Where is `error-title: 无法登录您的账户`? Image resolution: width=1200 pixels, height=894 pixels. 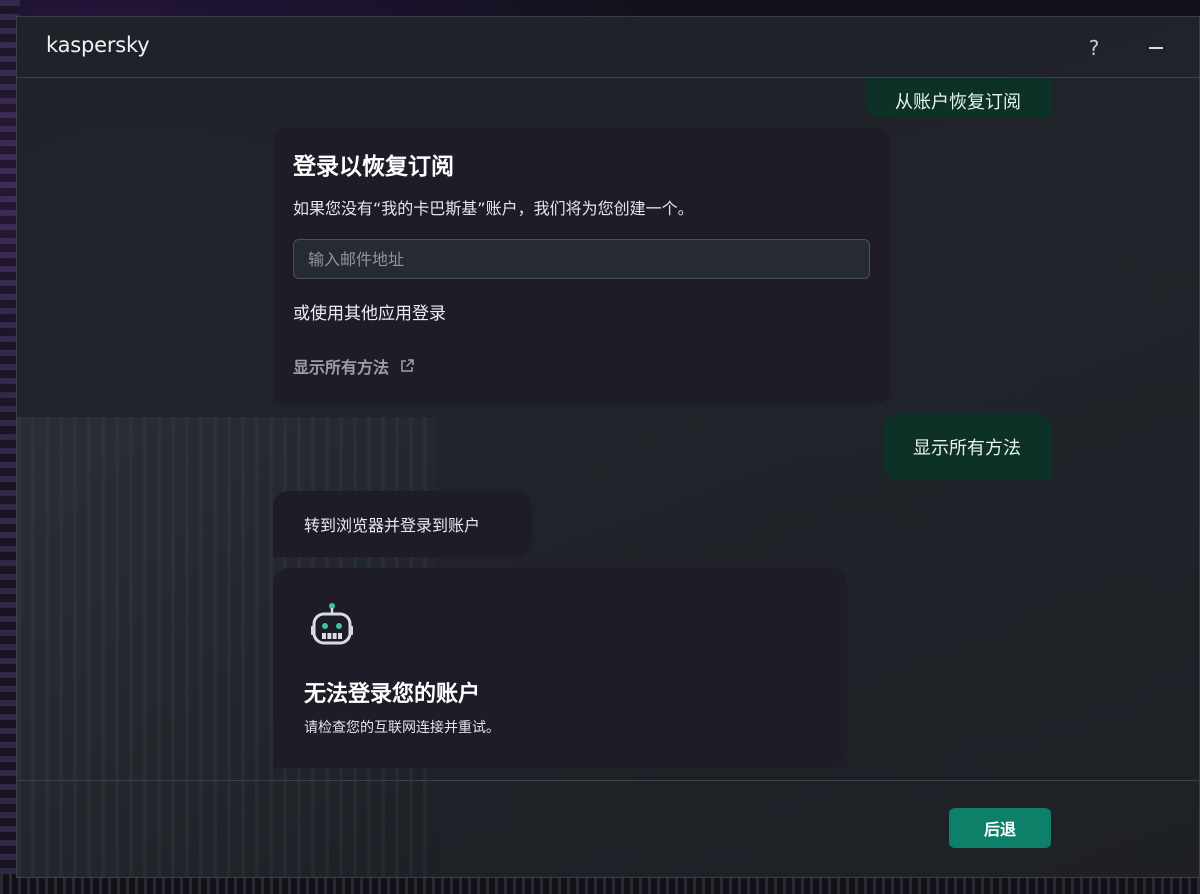
error-title: 无法登录您的账户 is located at coordinates (392, 694).